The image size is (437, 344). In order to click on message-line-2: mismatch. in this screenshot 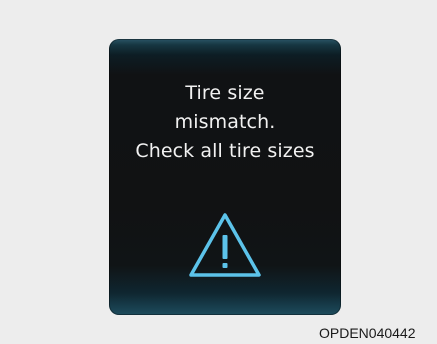, I will do `click(225, 122)`.